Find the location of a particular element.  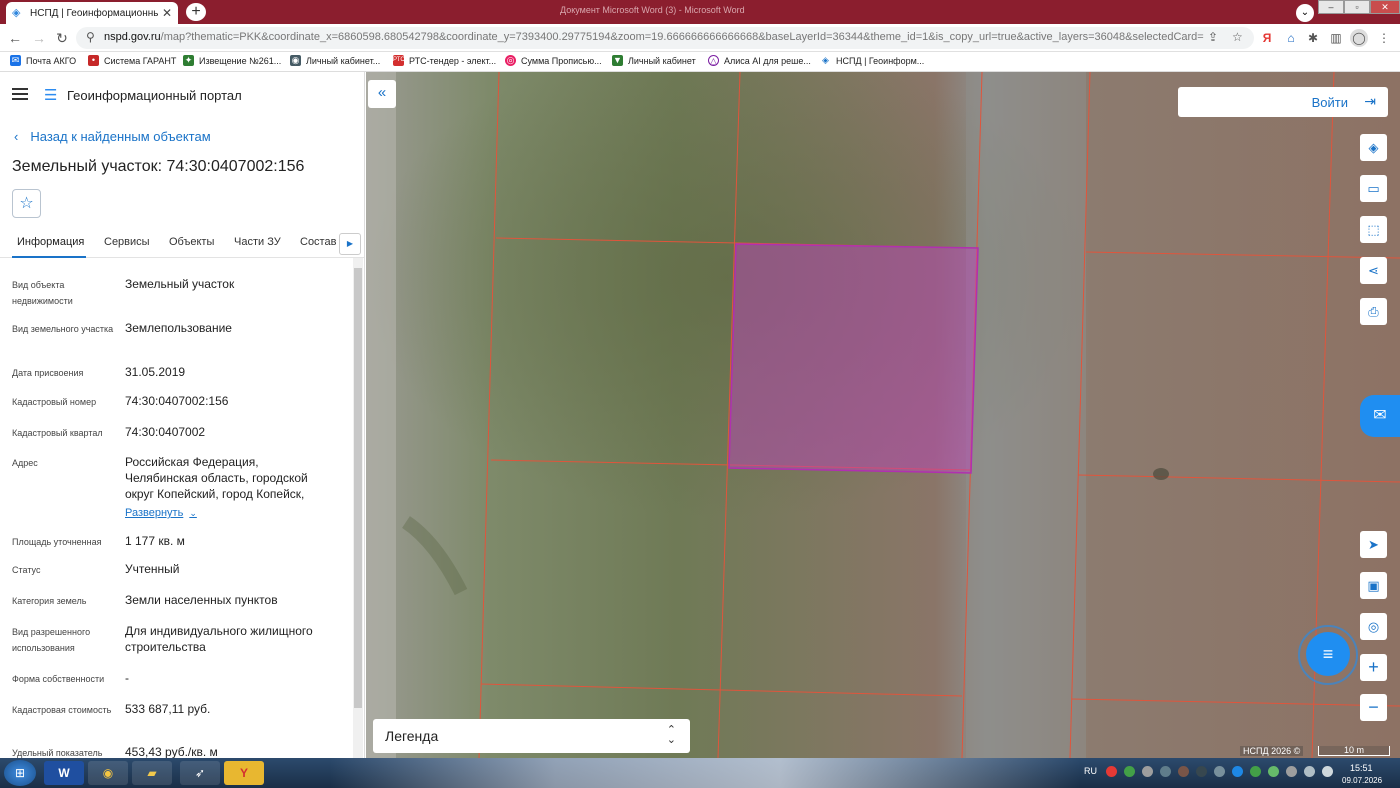

volume-tray-icon is located at coordinates (1327, 771).